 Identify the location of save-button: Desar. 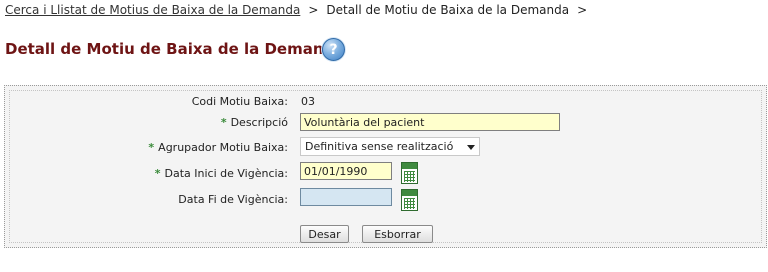
(324, 234).